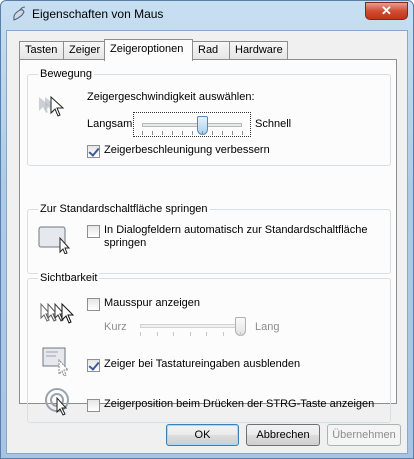 The width and height of the screenshot is (414, 459). I want to click on tab-tasten: Tasten, so click(41, 50).